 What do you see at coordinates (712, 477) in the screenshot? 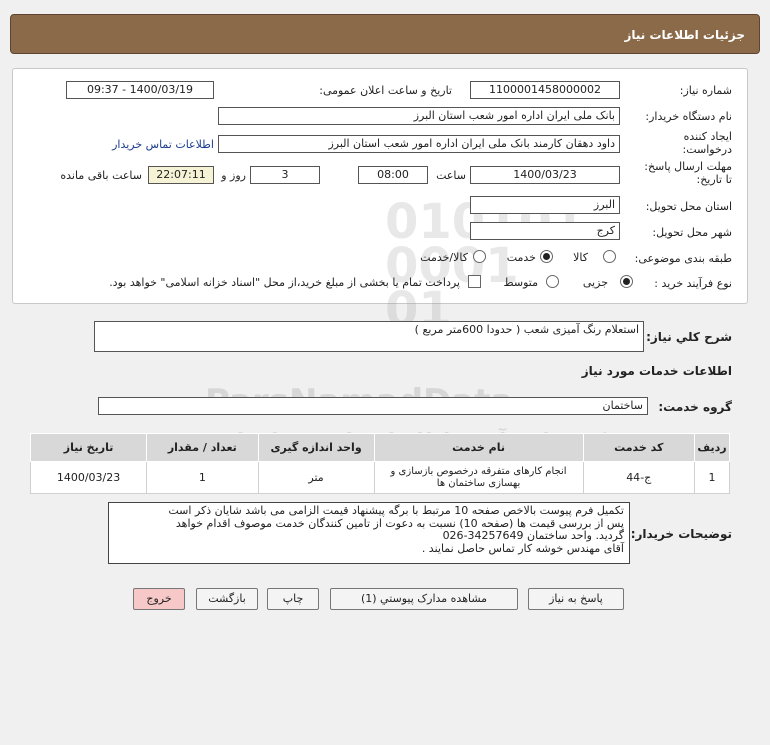
I see `cell-row: 1` at bounding box center [712, 477].